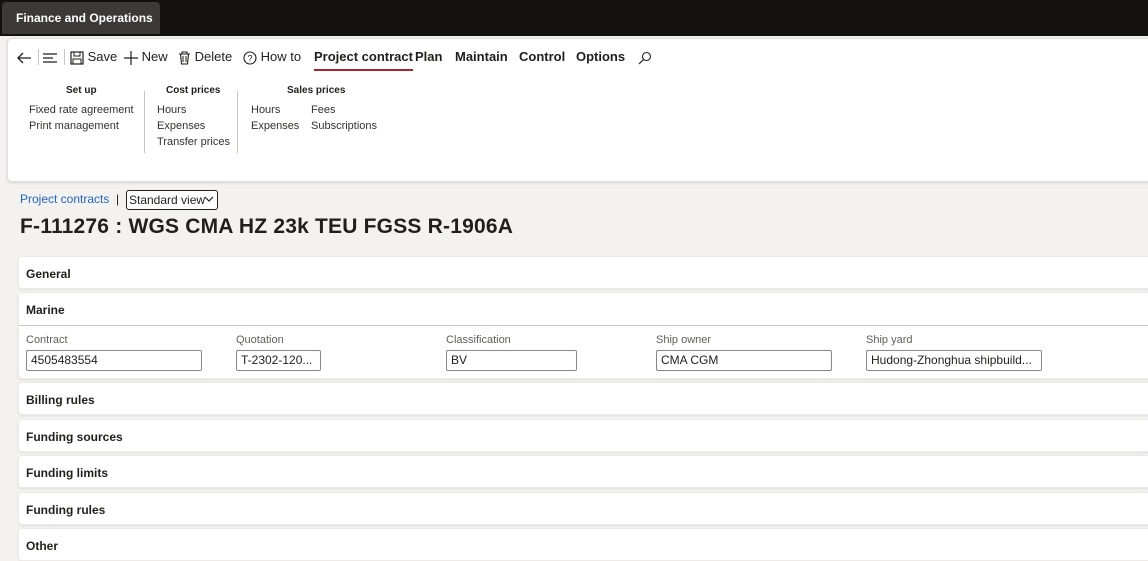 Image resolution: width=1148 pixels, height=561 pixels. What do you see at coordinates (213, 56) in the screenshot?
I see `delete-label: Delete` at bounding box center [213, 56].